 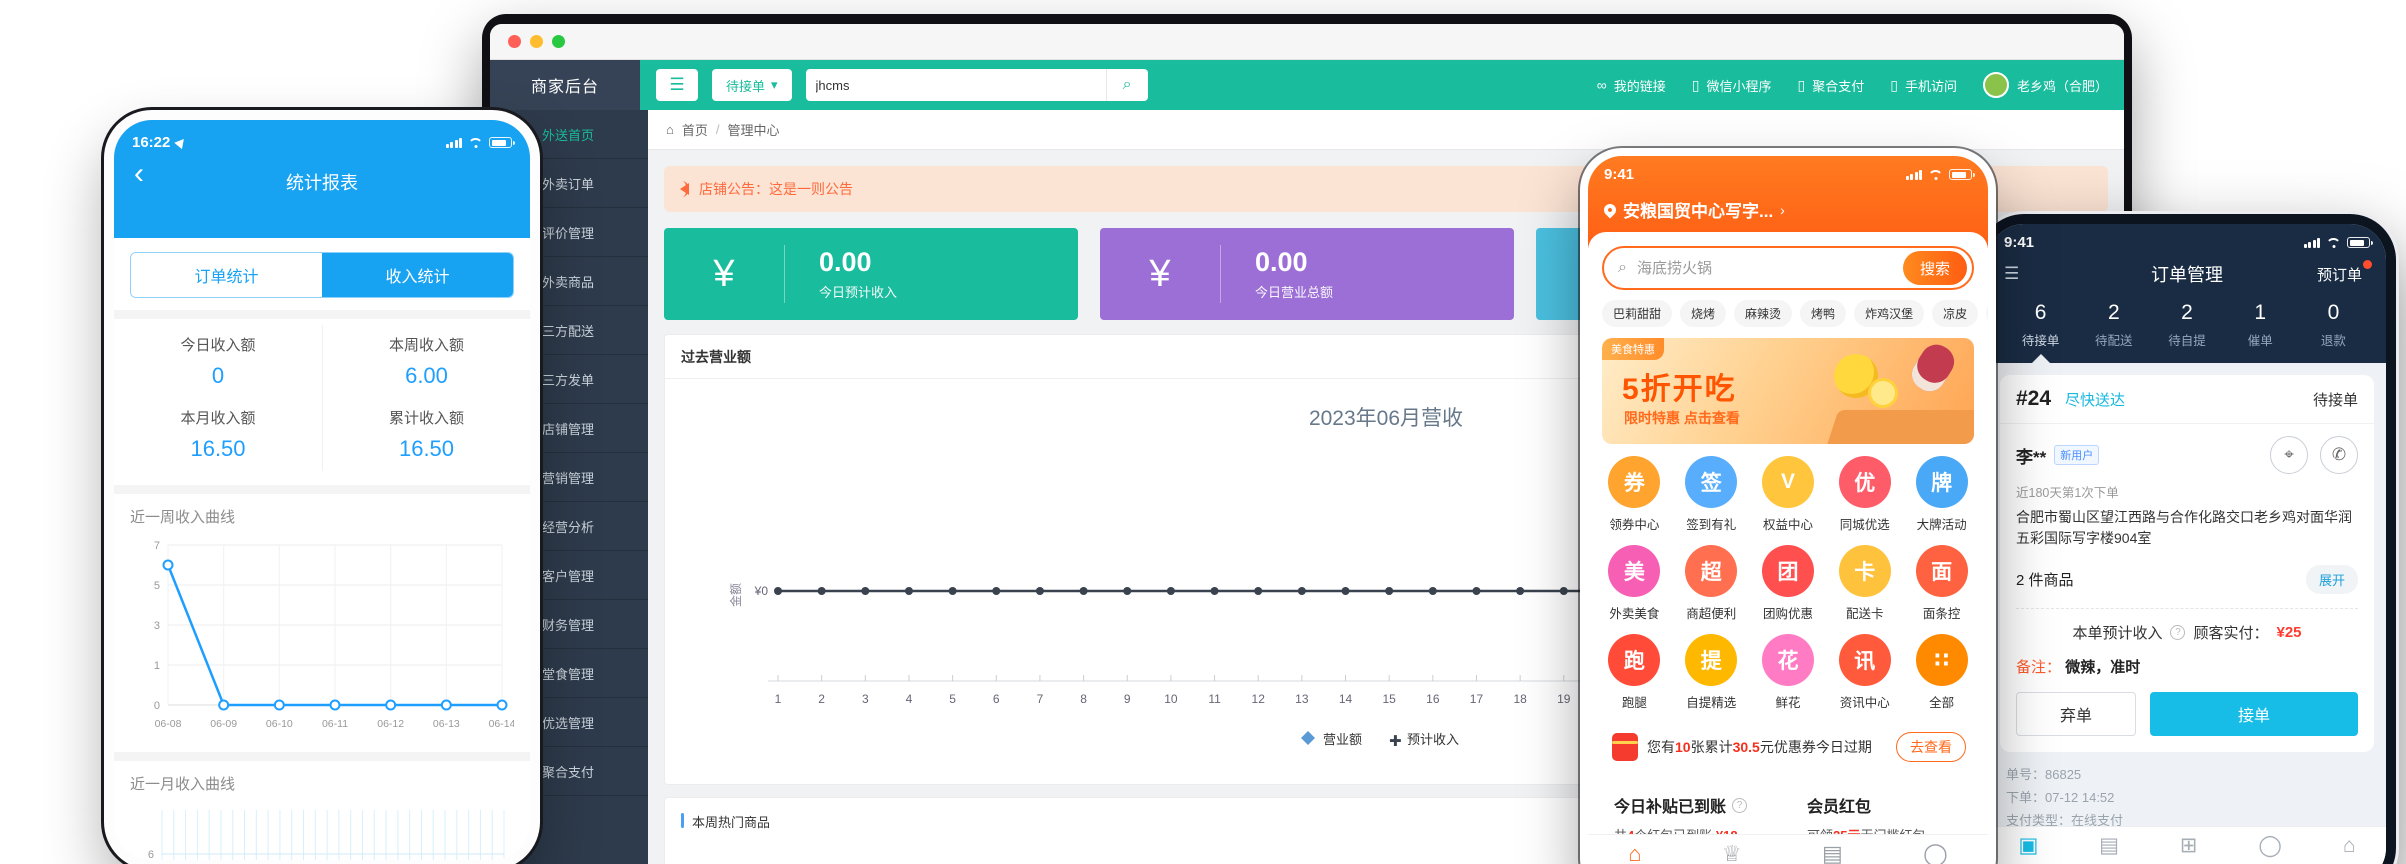 I want to click on hamburger-icon: ☰, so click(x=677, y=84).